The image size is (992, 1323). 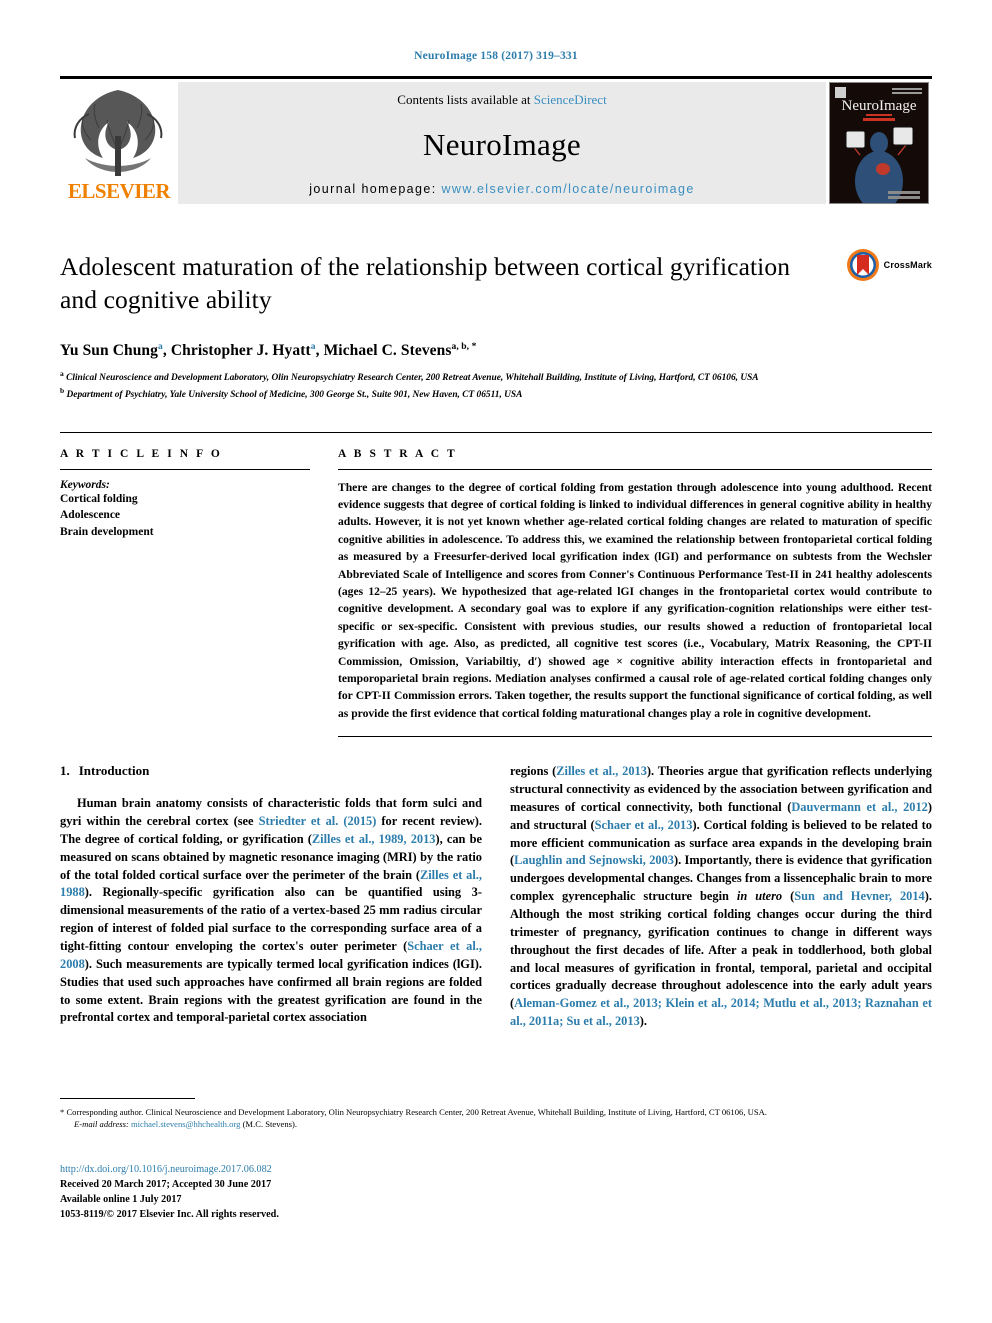 I want to click on elsevier-tree-icon, so click(x=118, y=133).